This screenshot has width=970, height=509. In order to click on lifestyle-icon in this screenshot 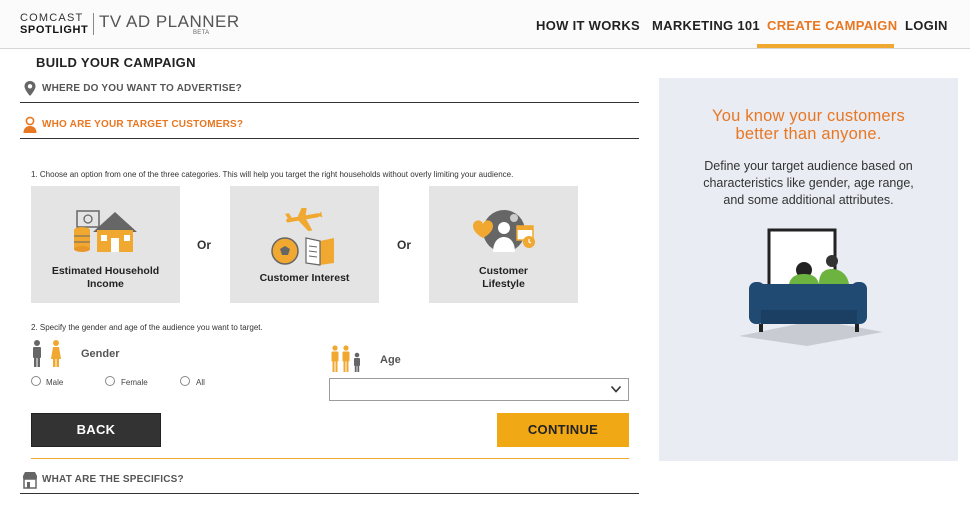, I will do `click(504, 231)`.